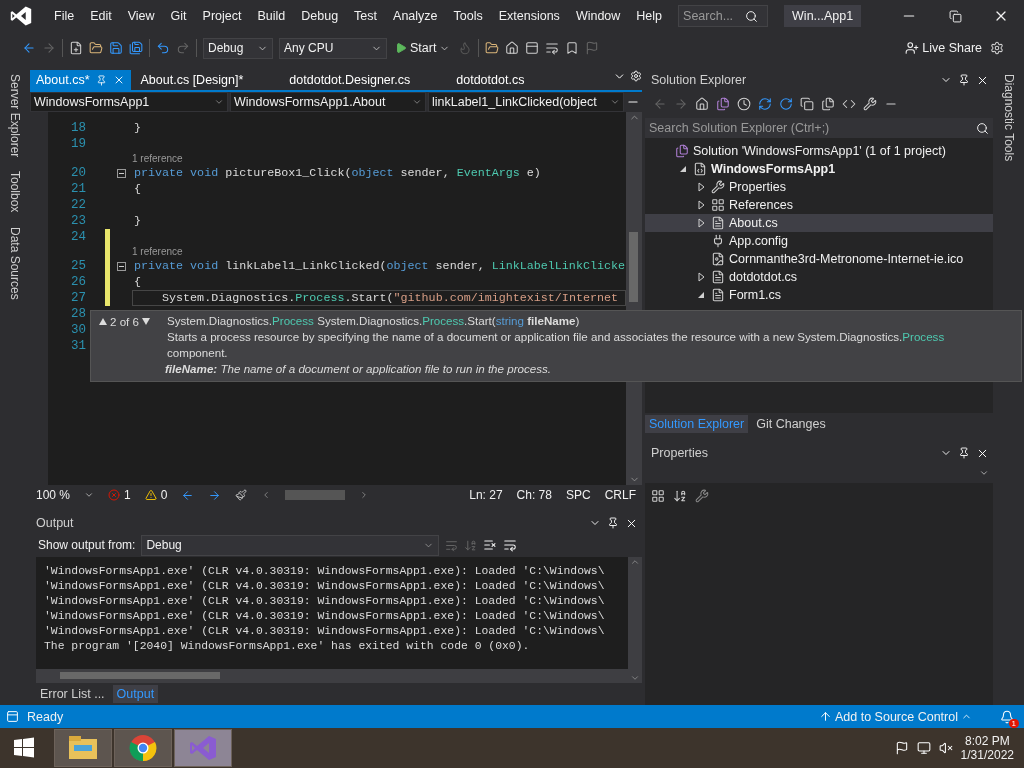  I want to click on menu-item: Edit, so click(101, 16).